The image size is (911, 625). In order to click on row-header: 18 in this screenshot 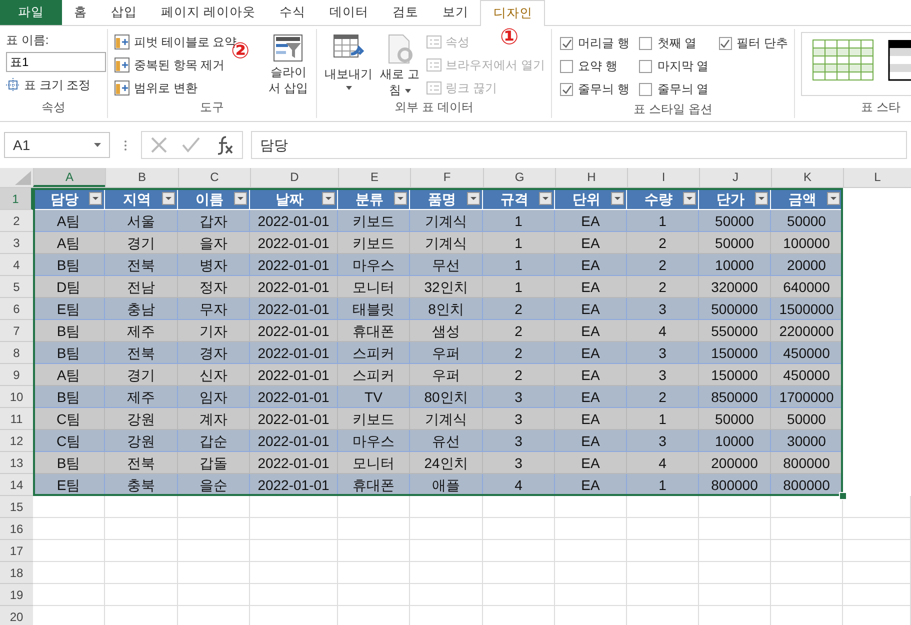, I will do `click(16, 573)`.